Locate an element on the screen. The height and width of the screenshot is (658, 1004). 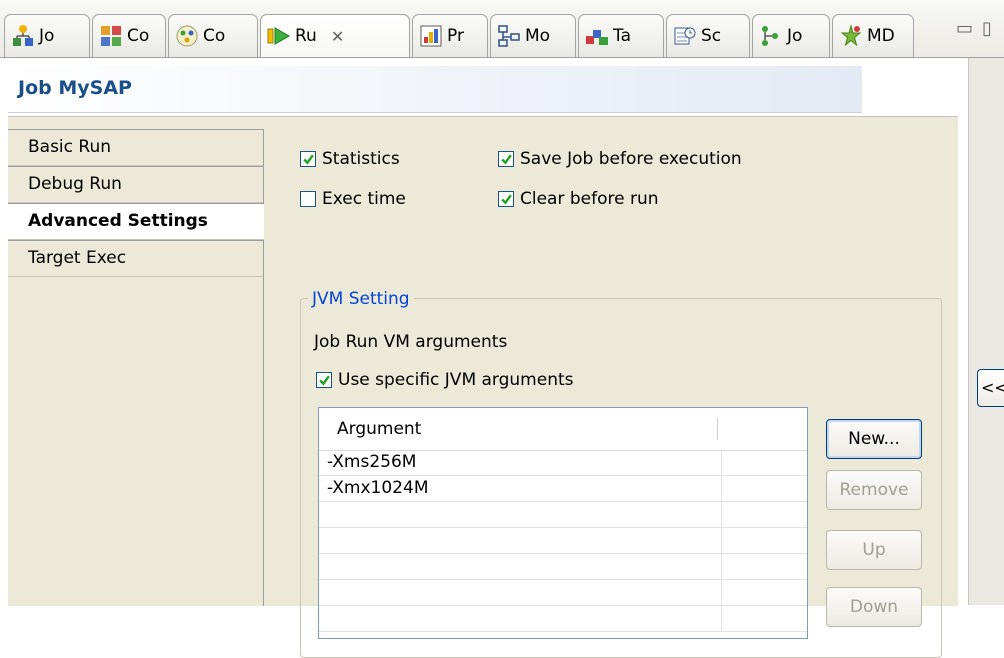
argument-column-header: Argument is located at coordinates (379, 429).